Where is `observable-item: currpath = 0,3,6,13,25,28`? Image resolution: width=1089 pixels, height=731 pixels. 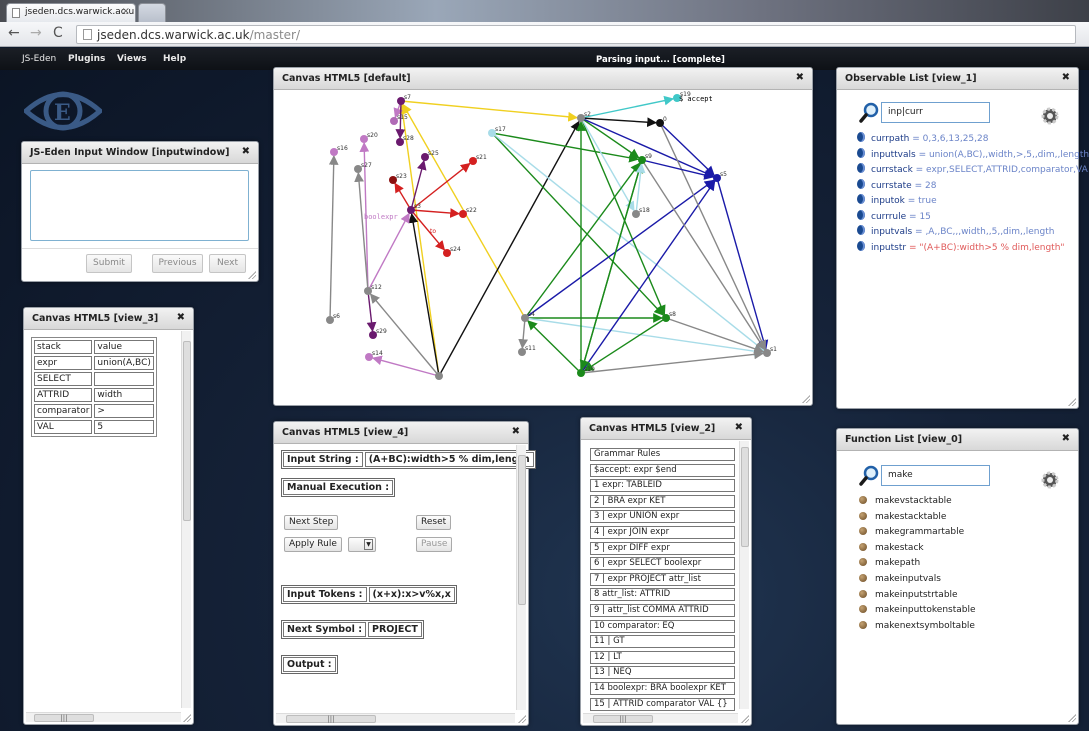
observable-item: currpath = 0,3,6,13,25,28 is located at coordinates (922, 138).